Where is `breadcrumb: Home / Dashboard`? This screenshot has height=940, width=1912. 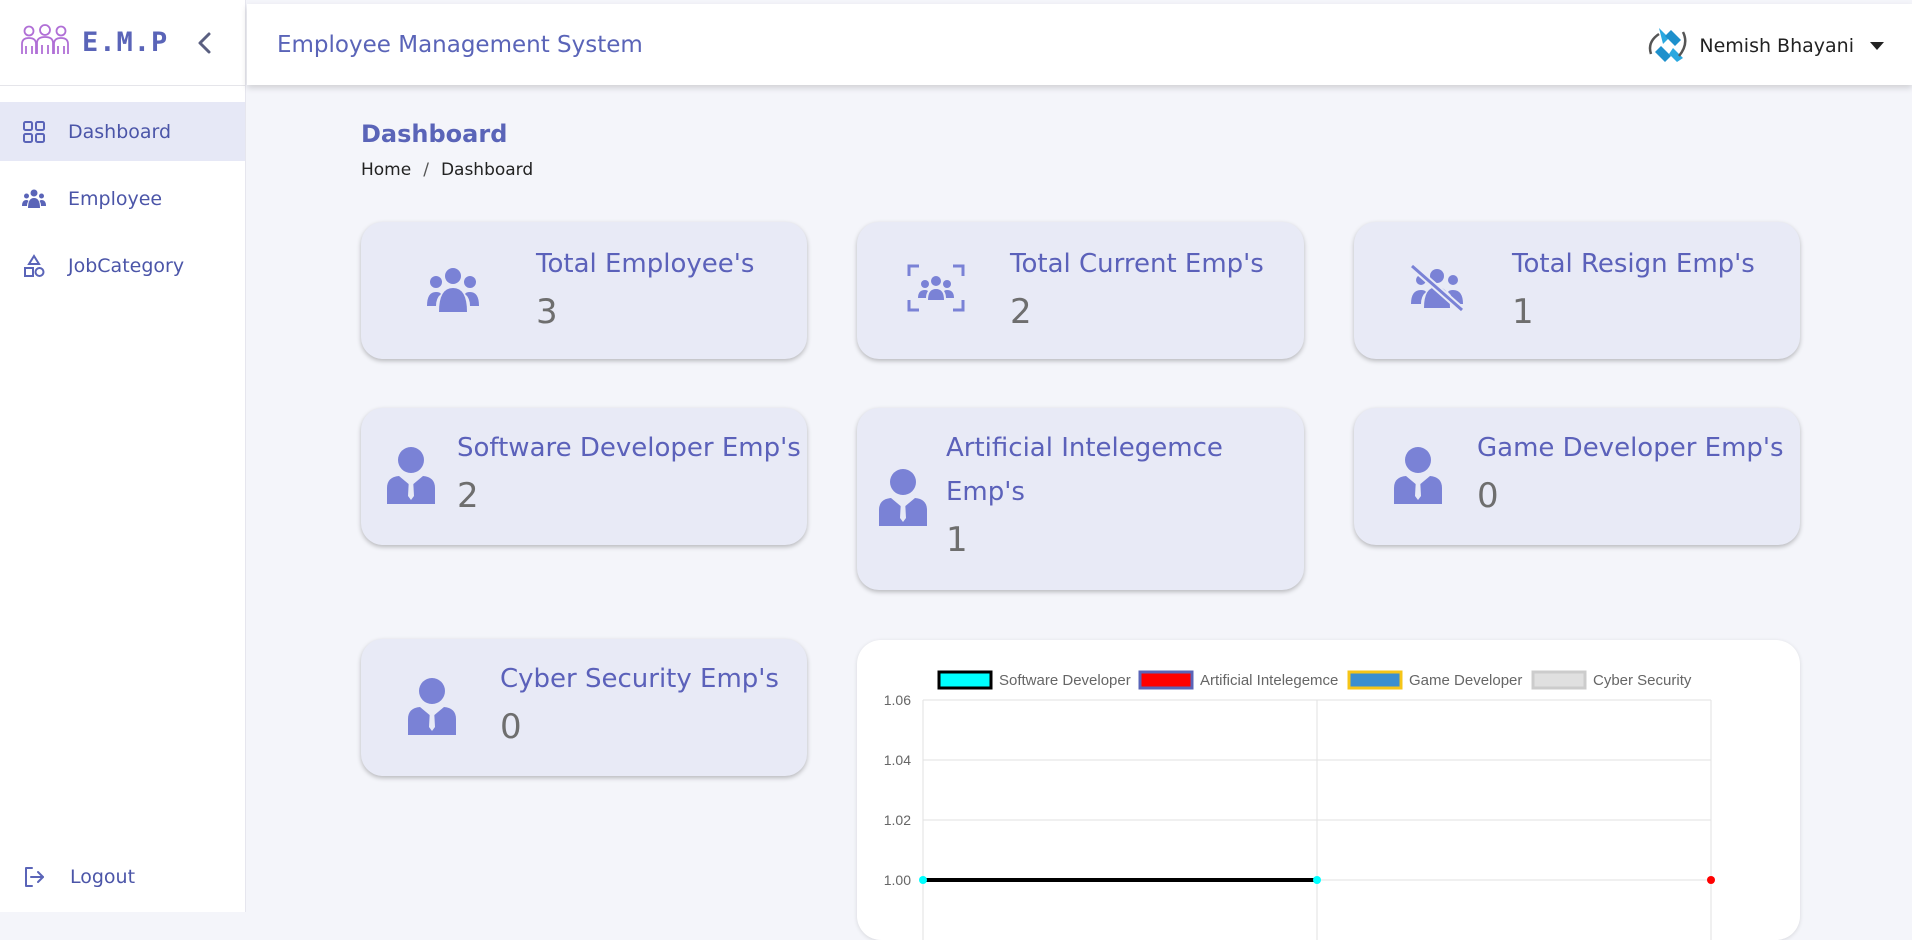 breadcrumb: Home / Dashboard is located at coordinates (447, 170).